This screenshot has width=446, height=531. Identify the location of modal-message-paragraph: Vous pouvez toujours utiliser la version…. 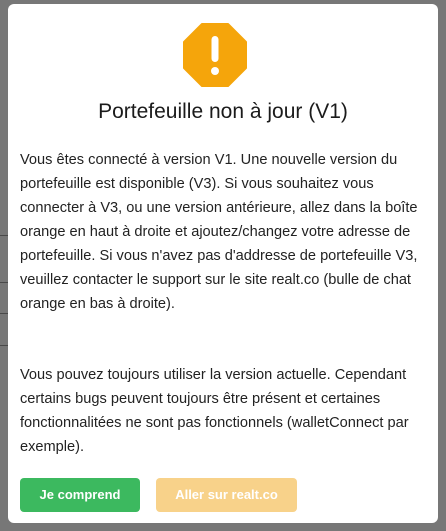
(214, 411).